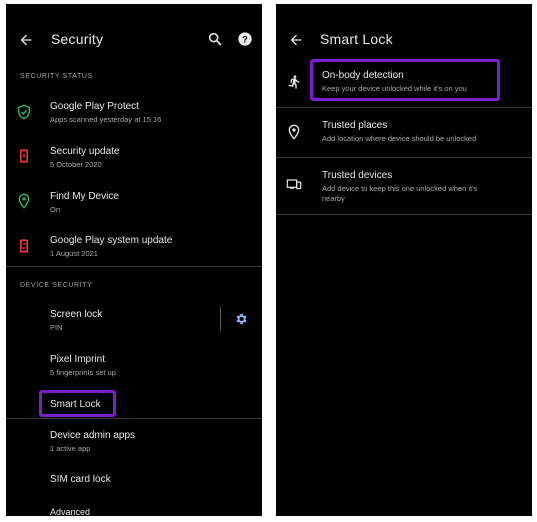  Describe the element at coordinates (77, 39) in the screenshot. I see `page-title: Security` at that location.